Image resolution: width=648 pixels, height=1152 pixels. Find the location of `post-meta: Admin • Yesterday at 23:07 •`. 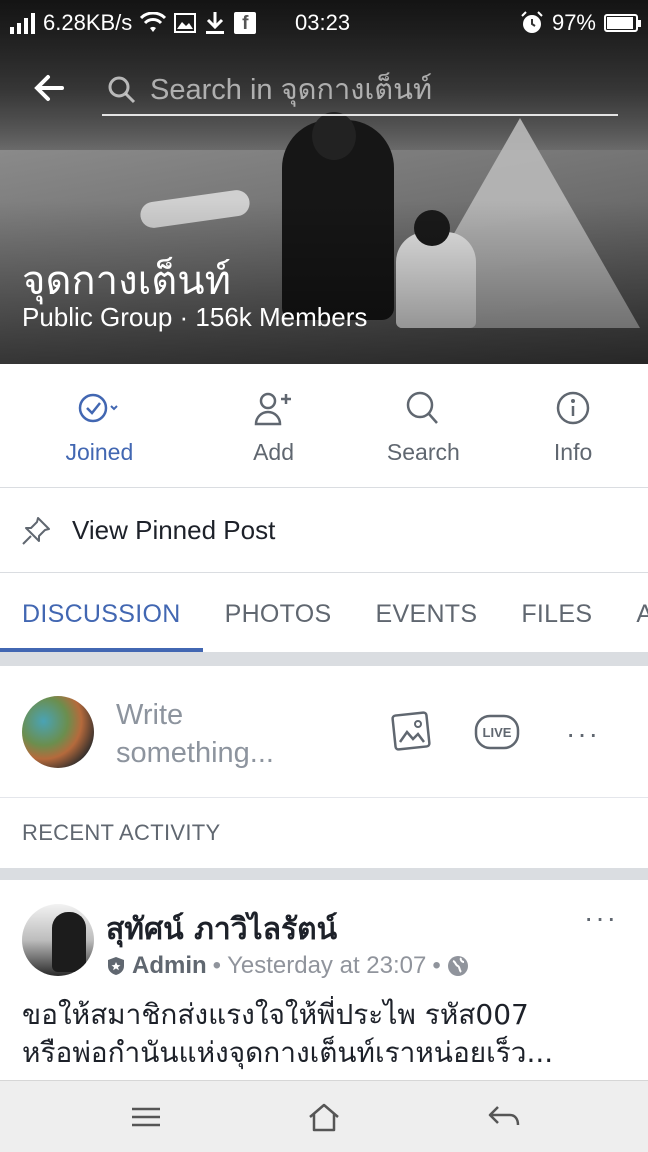

post-meta: Admin • Yesterday at 23:07 • is located at coordinates (287, 966).